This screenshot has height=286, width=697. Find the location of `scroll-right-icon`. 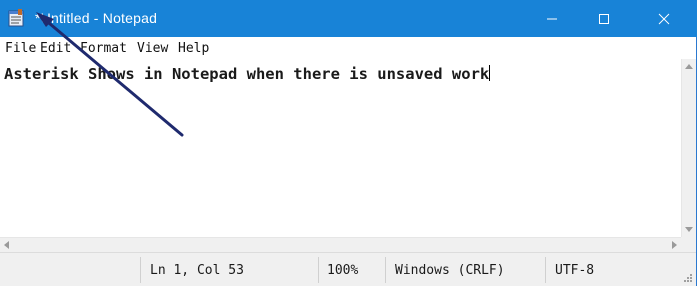

scroll-right-icon is located at coordinates (674, 245).